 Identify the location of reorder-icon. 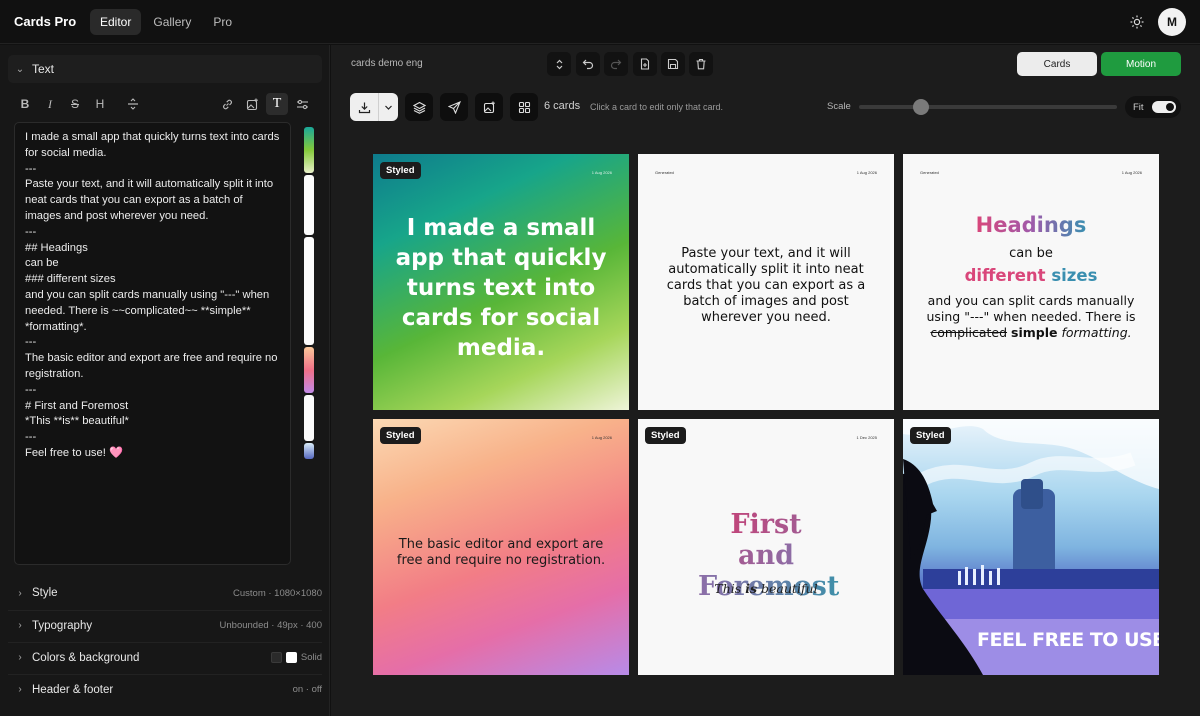
(559, 64).